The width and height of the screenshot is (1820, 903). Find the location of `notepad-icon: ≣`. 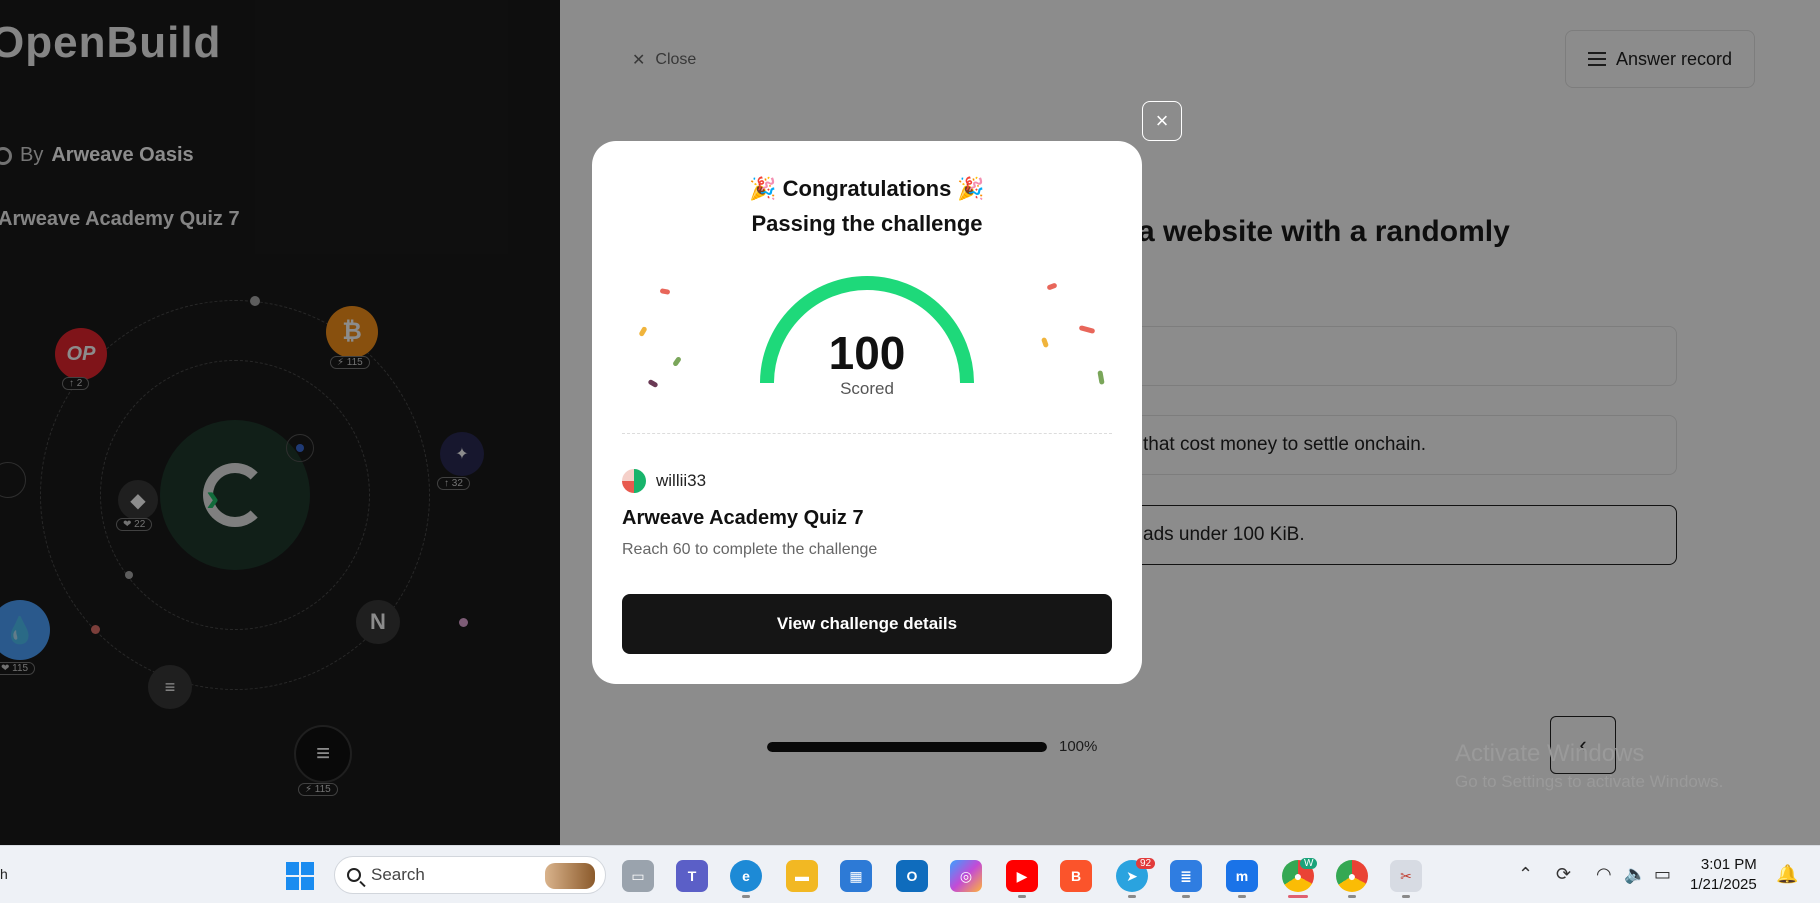

notepad-icon: ≣ is located at coordinates (1186, 876).